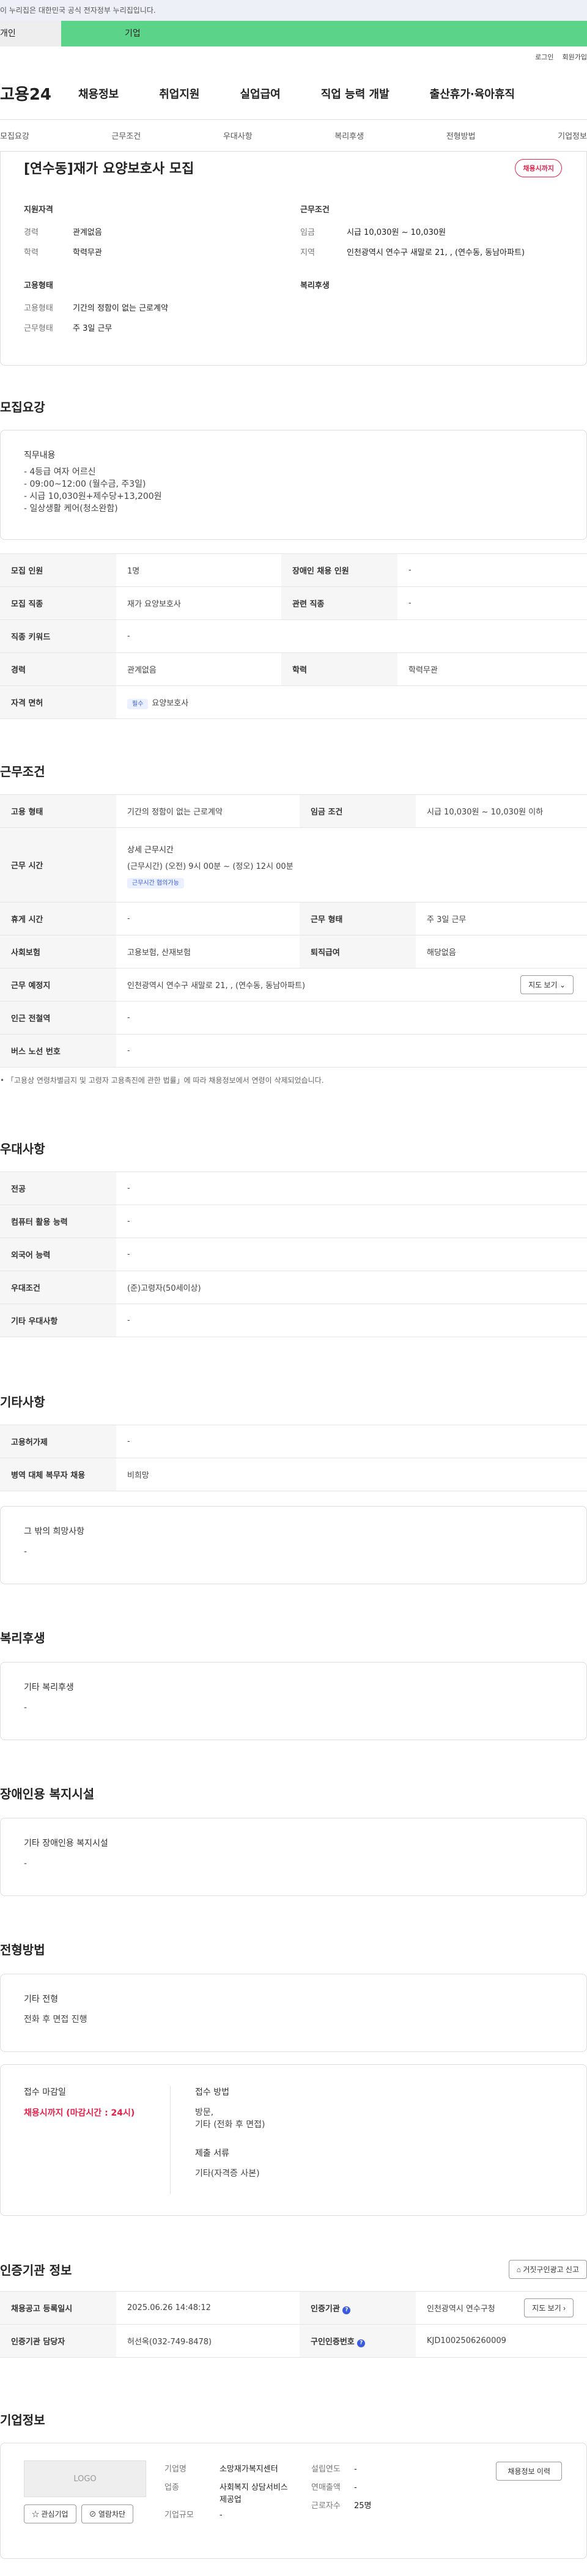  I want to click on company-section-title: 기업정보, so click(22, 2420).